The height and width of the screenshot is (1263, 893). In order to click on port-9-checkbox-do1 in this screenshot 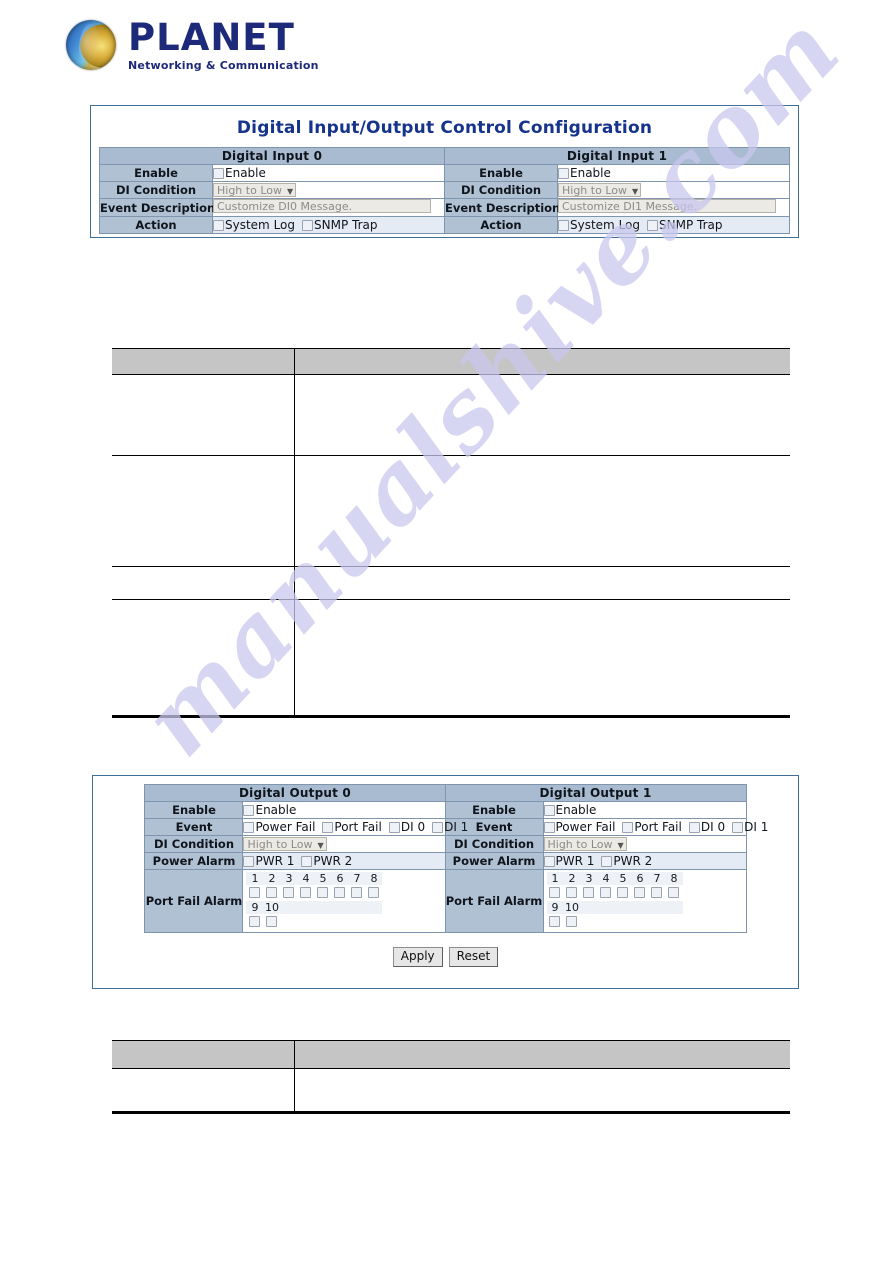, I will do `click(554, 921)`.